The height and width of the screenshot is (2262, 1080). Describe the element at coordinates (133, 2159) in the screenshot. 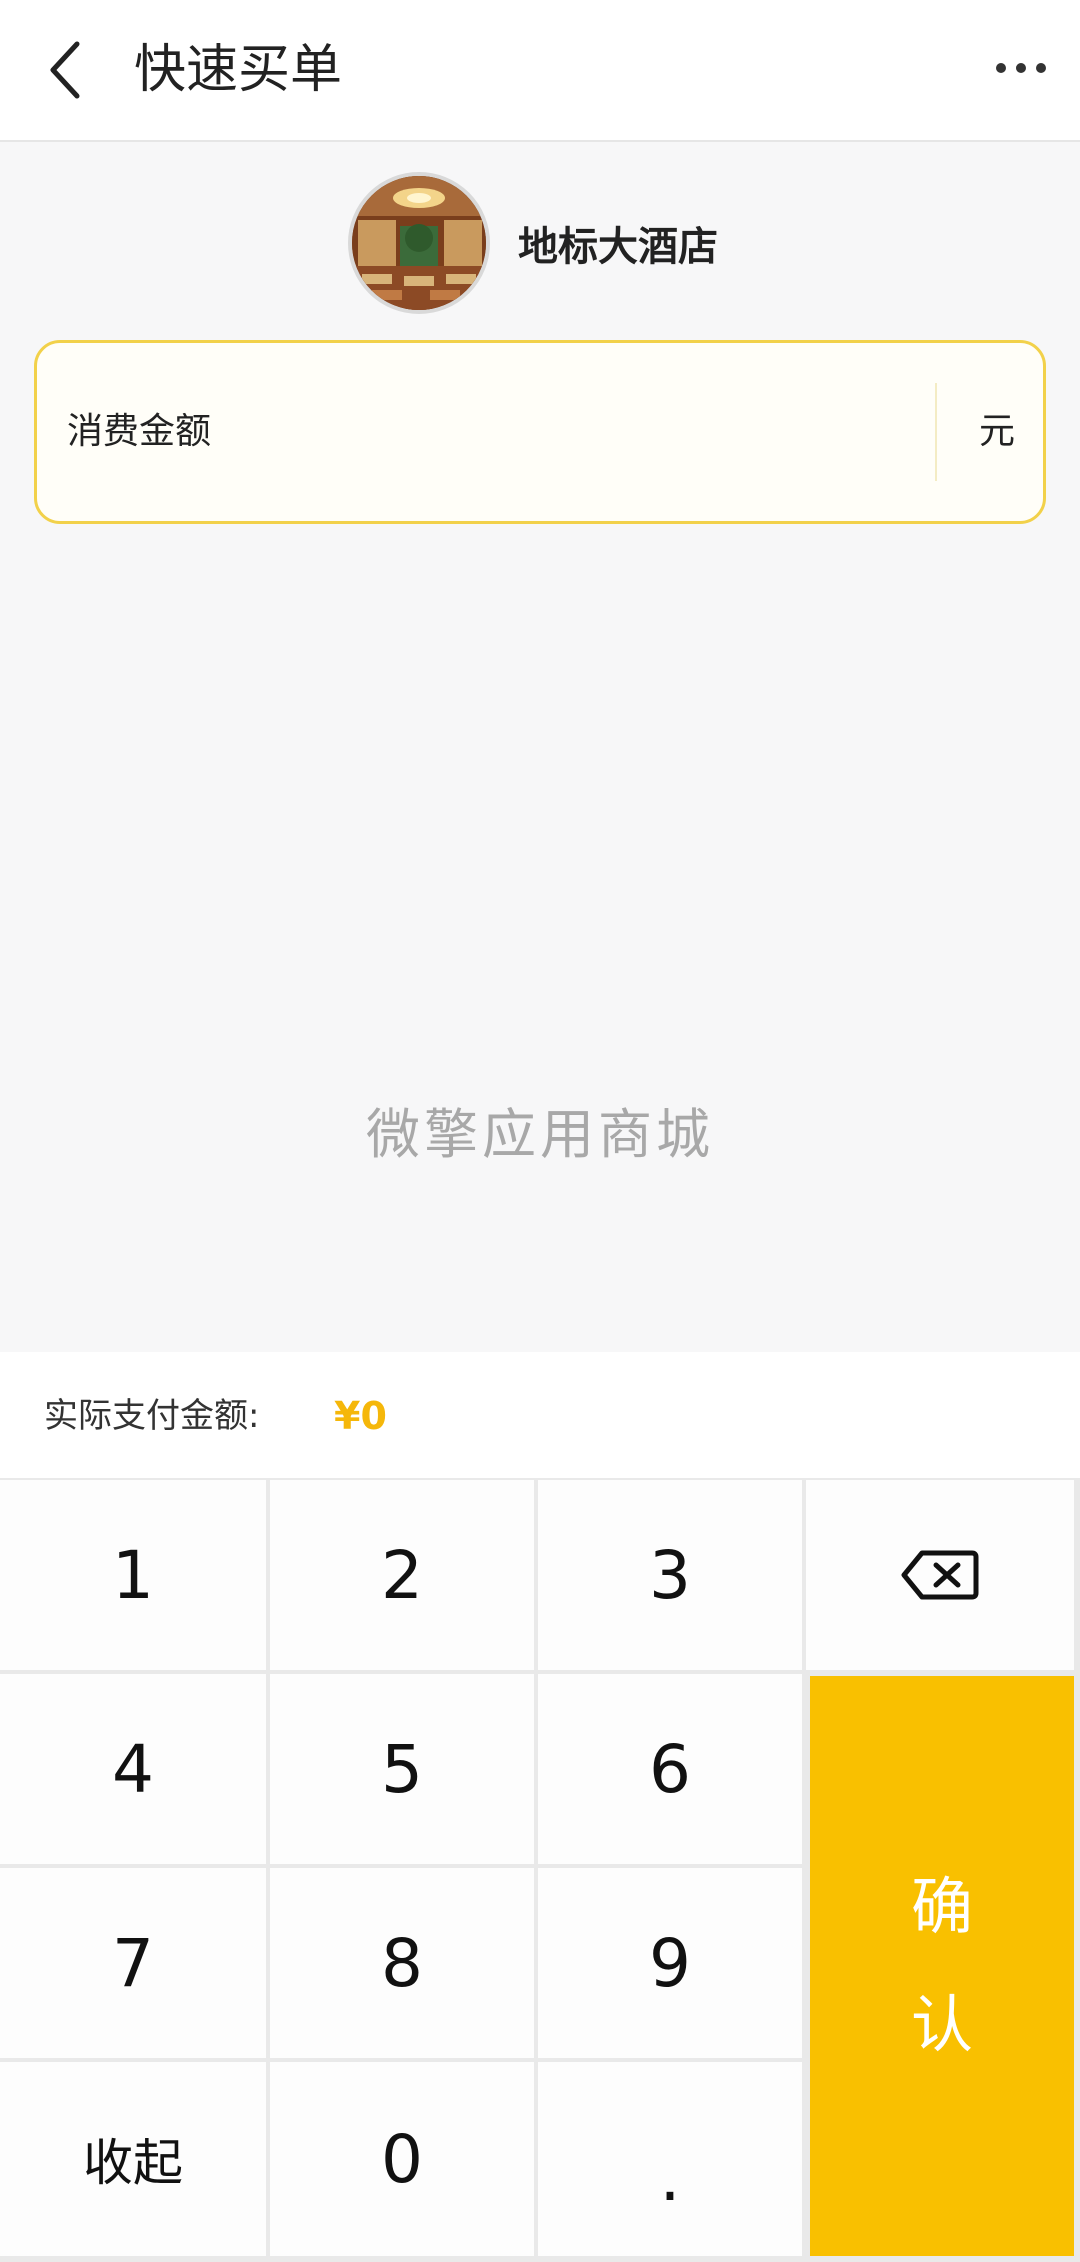

I see `collapse-key: 收起` at that location.